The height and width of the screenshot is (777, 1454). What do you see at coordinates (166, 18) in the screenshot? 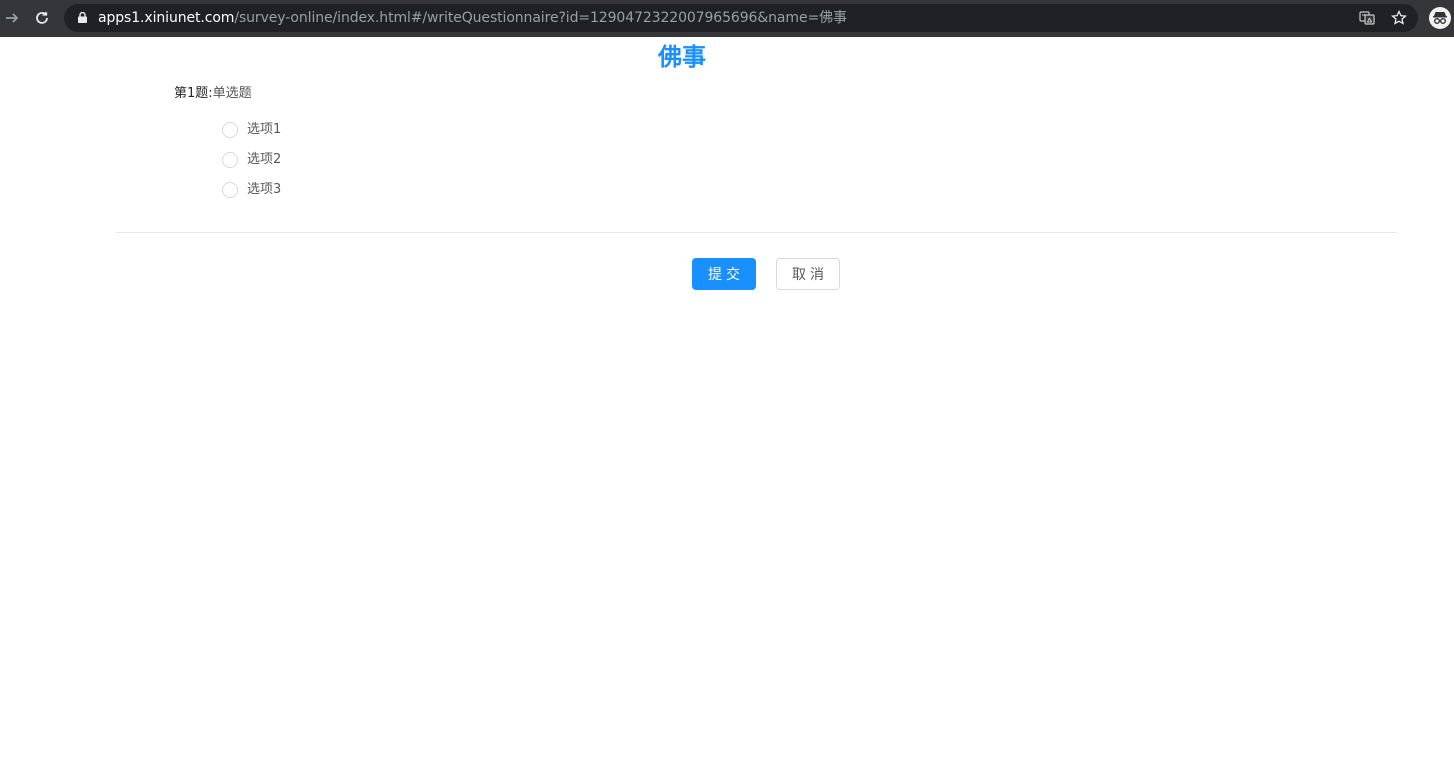
I see `url-host: apps1.xiniunet.com` at bounding box center [166, 18].